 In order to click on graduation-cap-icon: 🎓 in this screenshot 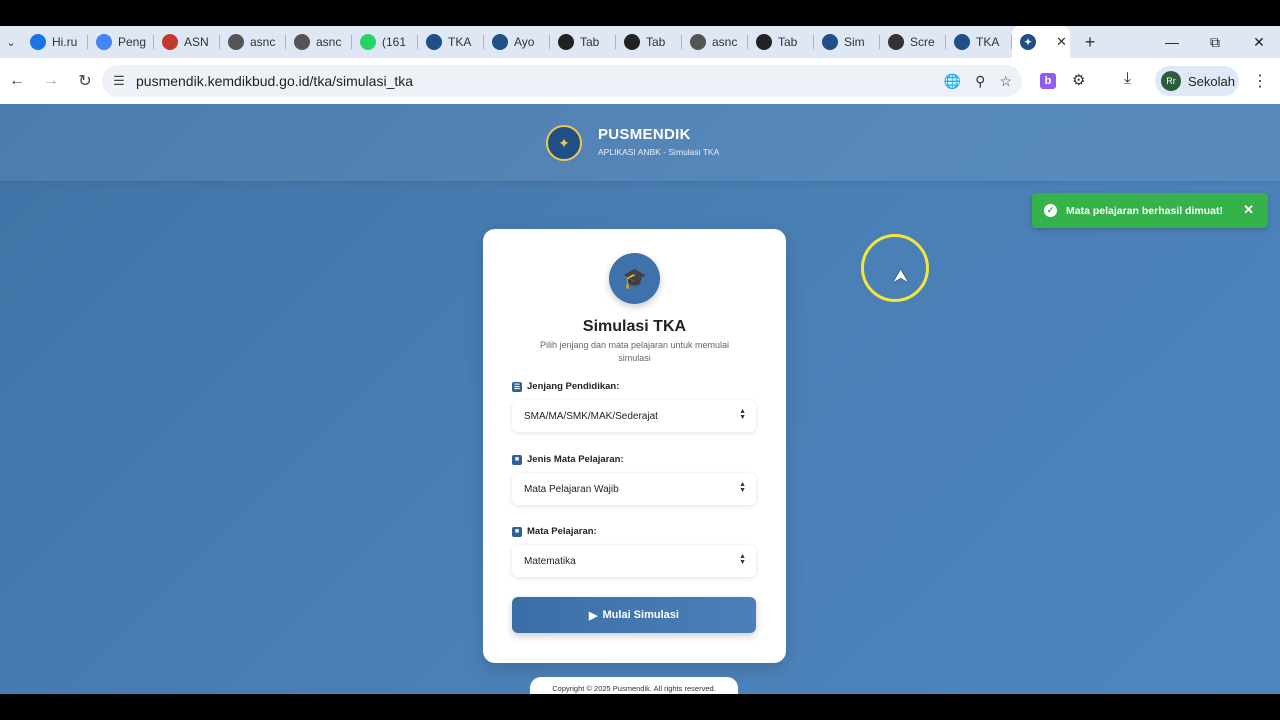, I will do `click(634, 278)`.